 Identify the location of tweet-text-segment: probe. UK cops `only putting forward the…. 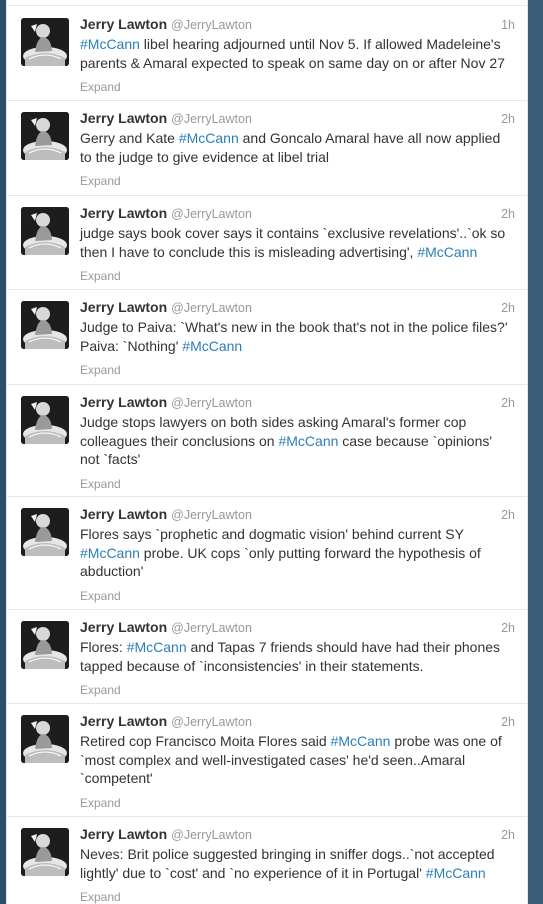
(280, 562).